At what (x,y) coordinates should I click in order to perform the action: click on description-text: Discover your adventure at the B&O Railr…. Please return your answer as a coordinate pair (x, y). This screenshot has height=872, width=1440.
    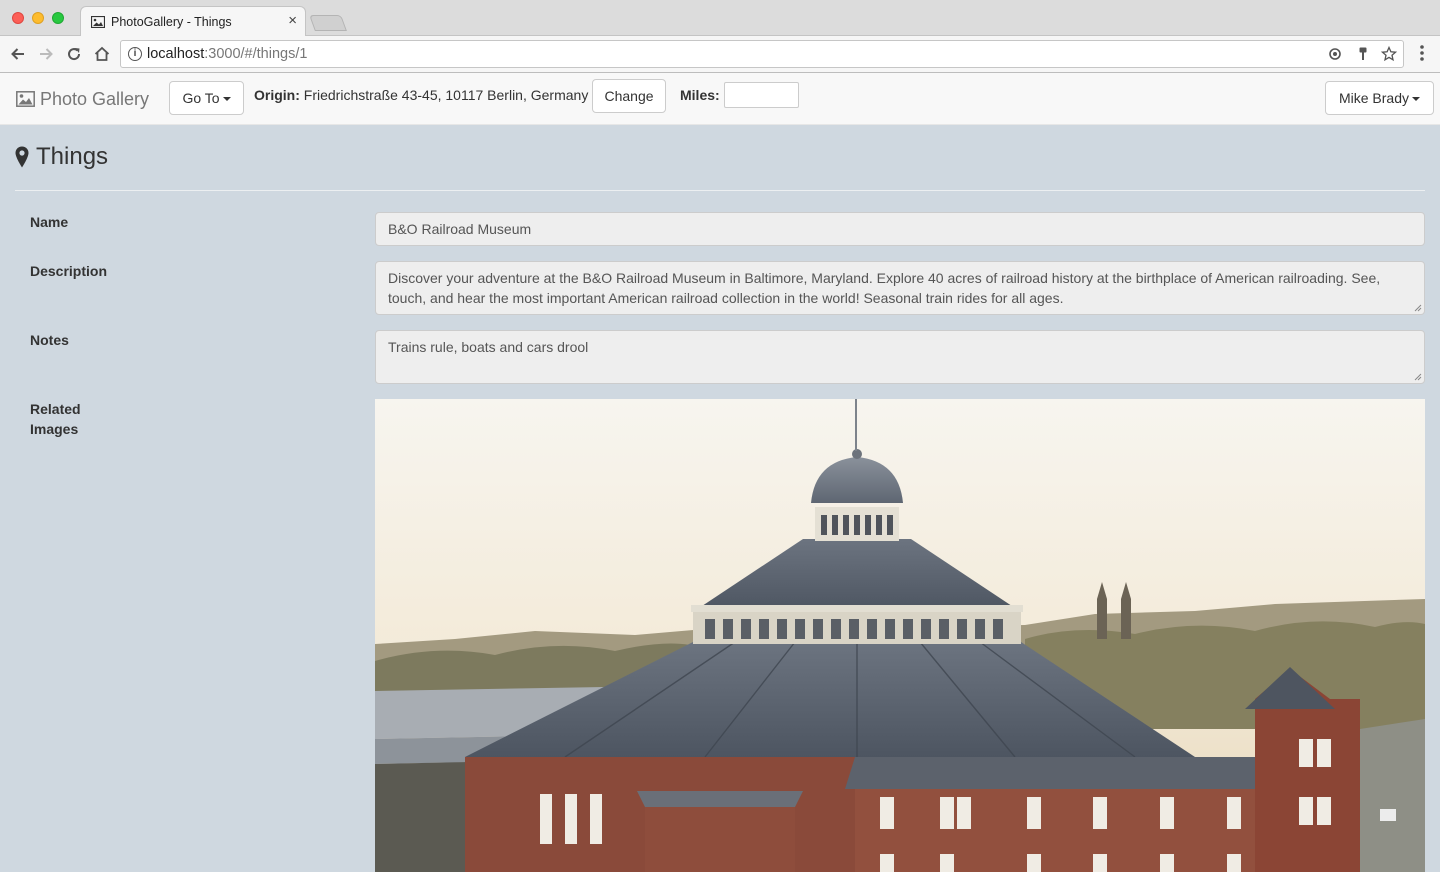
    Looking at the image, I should click on (884, 288).